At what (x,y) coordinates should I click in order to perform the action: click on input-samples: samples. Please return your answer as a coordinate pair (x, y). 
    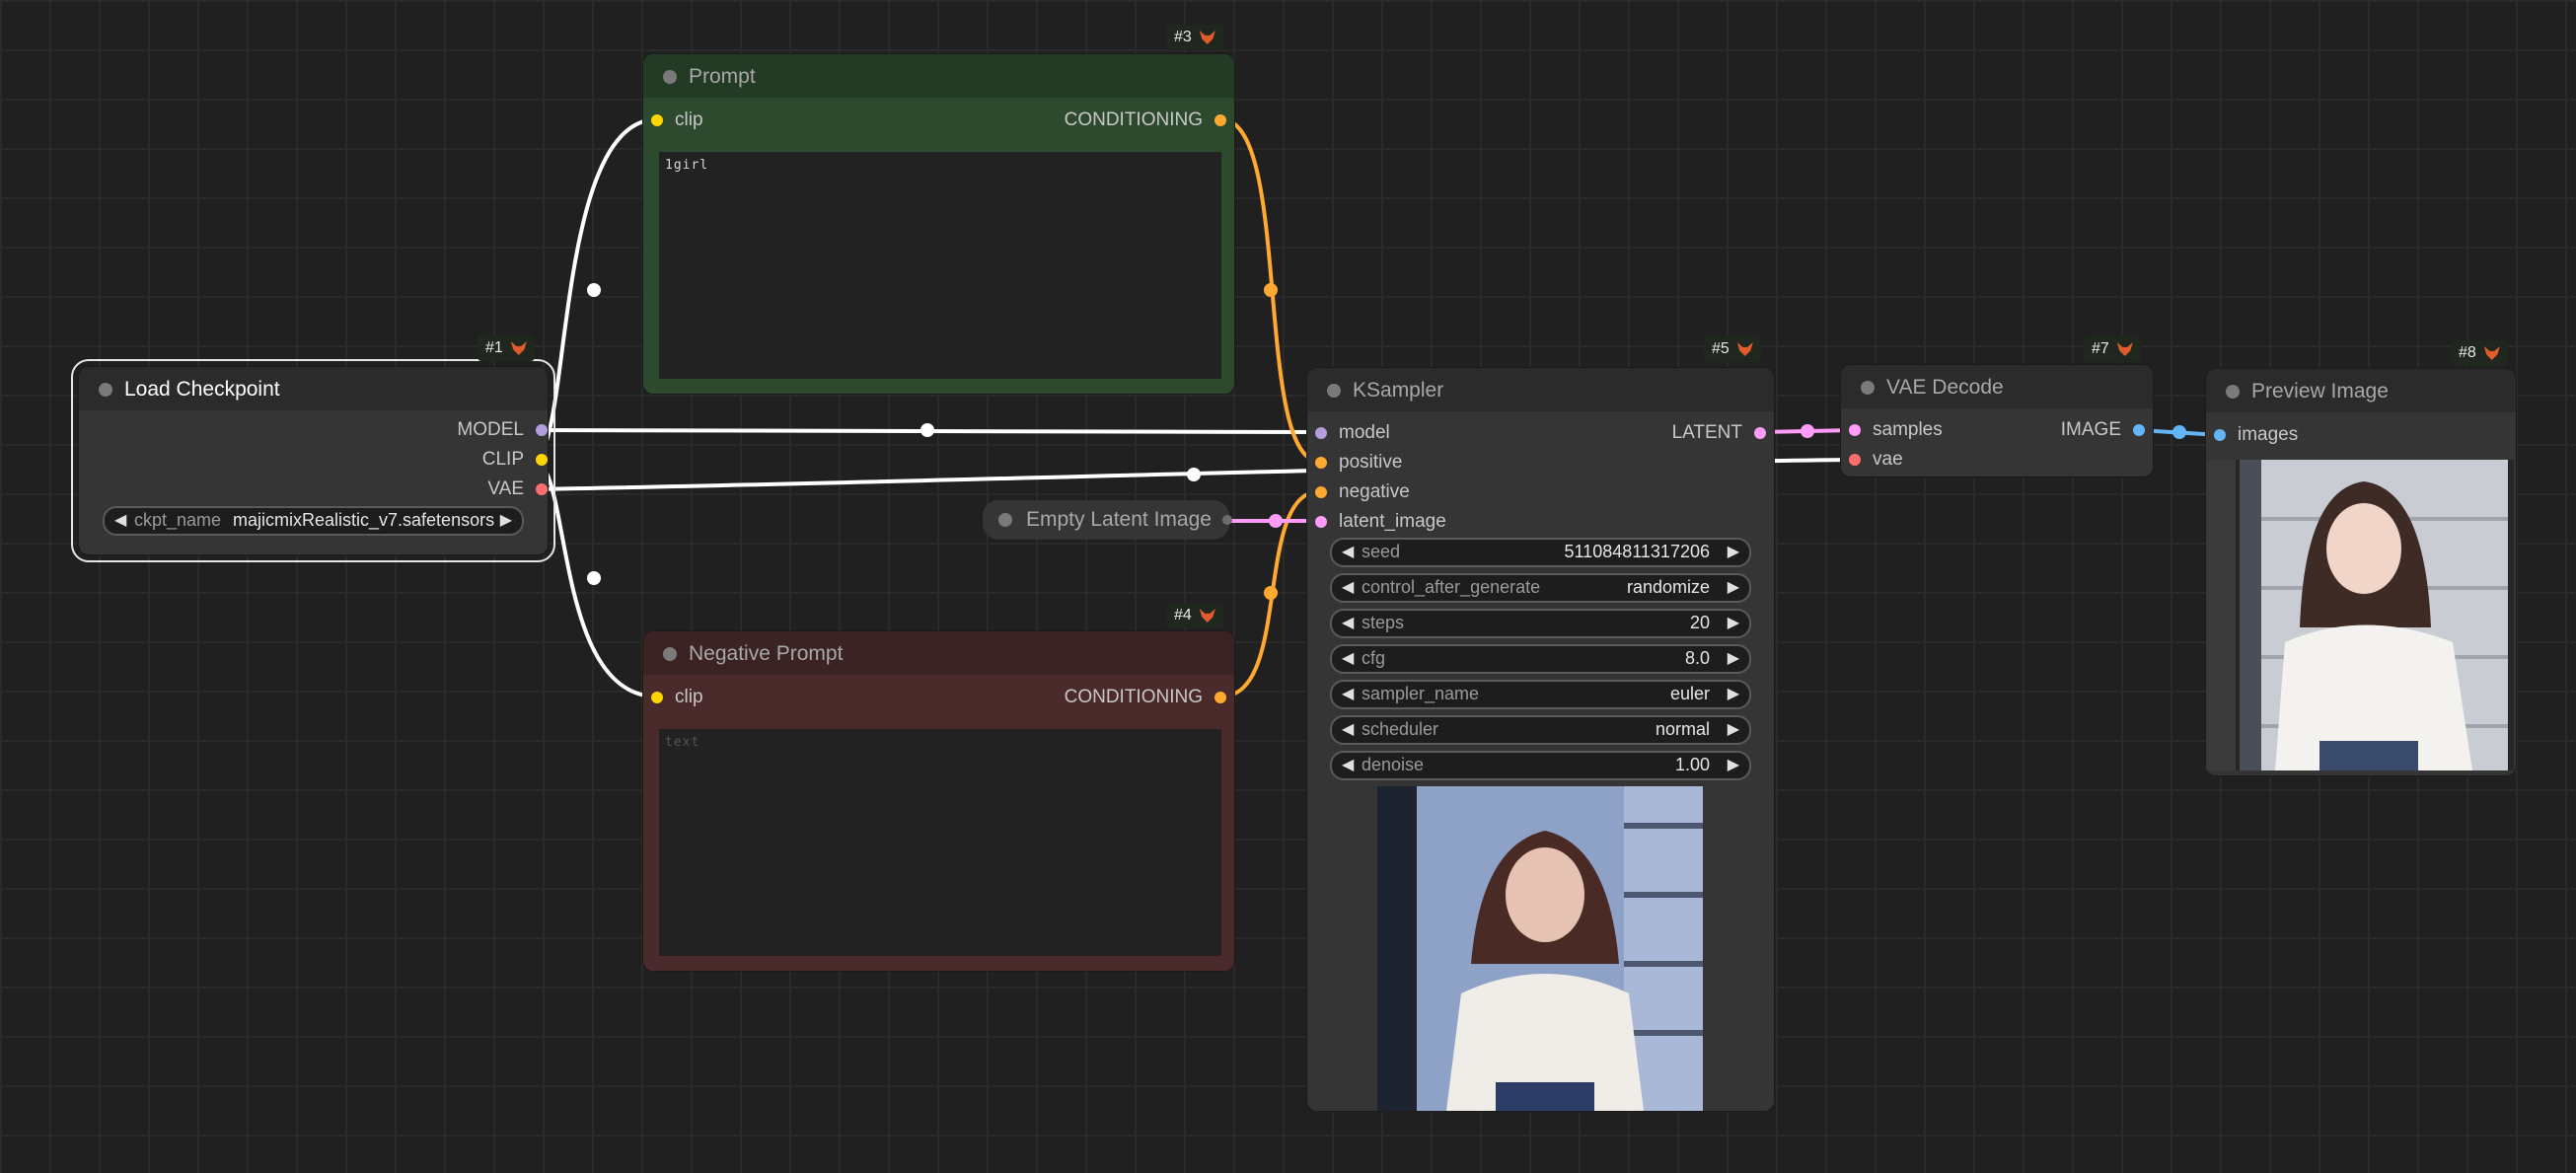
    Looking at the image, I should click on (1896, 430).